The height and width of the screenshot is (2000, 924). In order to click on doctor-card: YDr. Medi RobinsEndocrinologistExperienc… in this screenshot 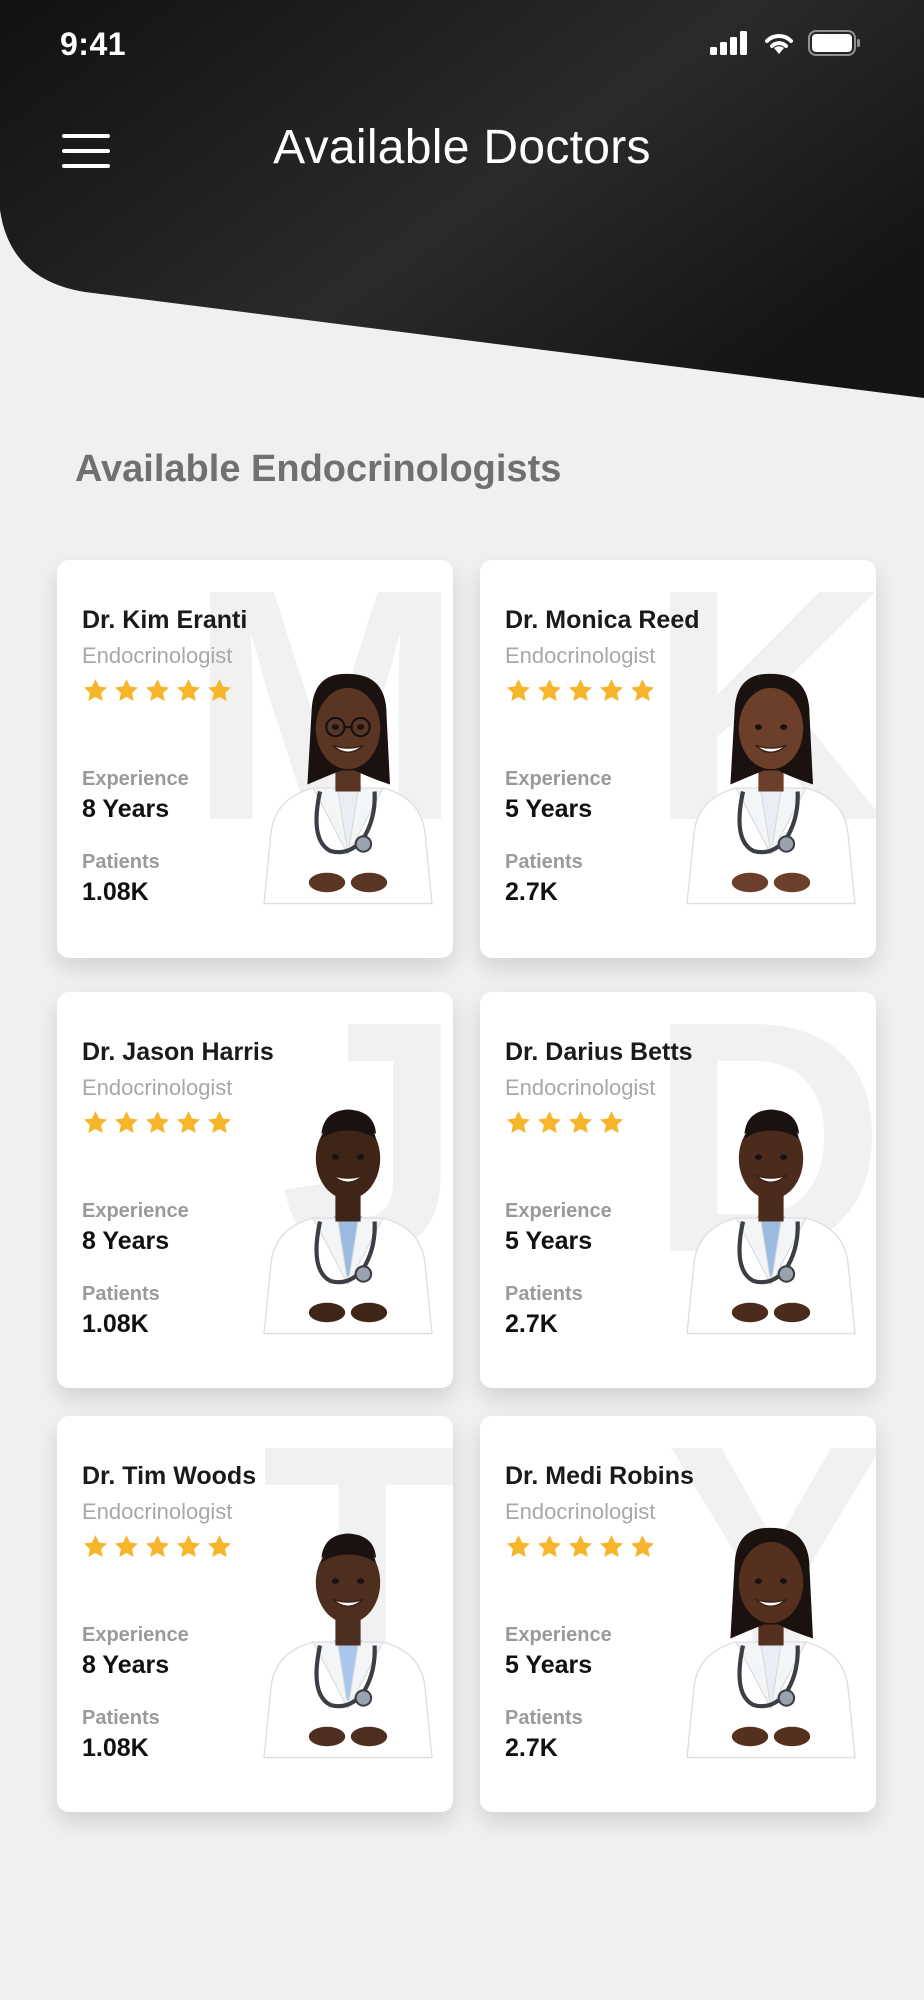, I will do `click(678, 1614)`.